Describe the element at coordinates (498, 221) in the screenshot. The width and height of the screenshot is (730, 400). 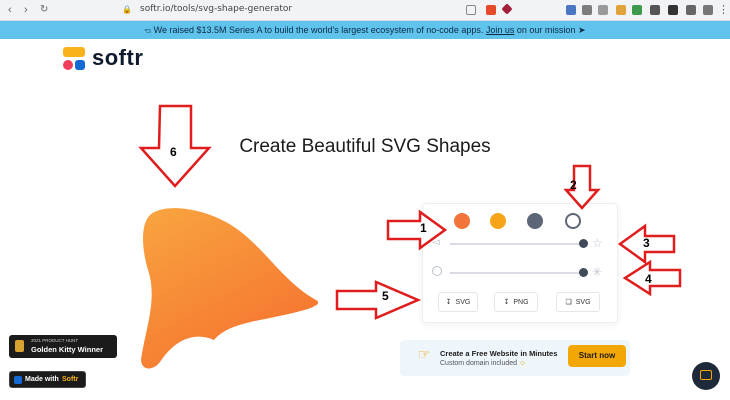
I see `color-swatch-yellow` at that location.